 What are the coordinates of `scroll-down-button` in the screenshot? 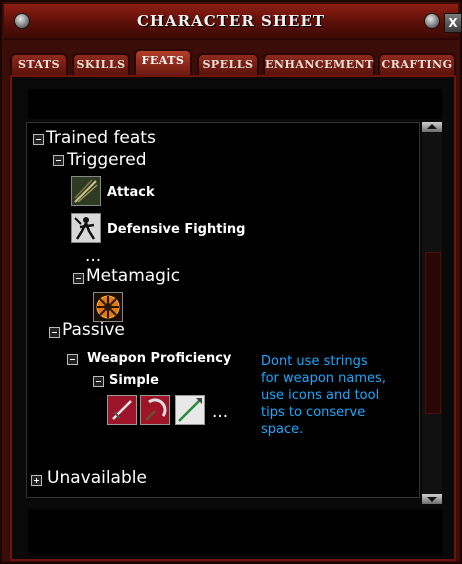 It's located at (432, 499).